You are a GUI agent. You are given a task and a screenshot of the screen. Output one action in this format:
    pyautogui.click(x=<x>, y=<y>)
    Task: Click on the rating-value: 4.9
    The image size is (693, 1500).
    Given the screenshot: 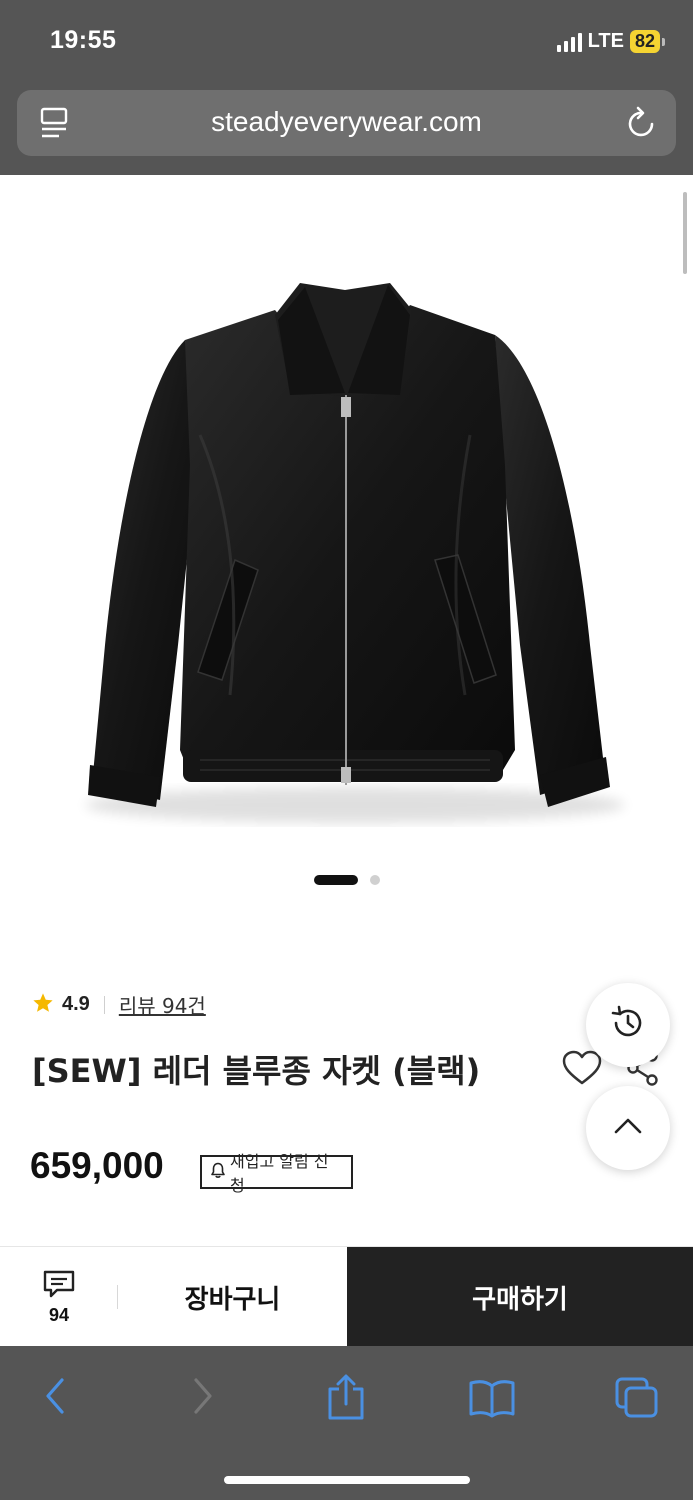 What is the action you would take?
    pyautogui.click(x=76, y=1004)
    